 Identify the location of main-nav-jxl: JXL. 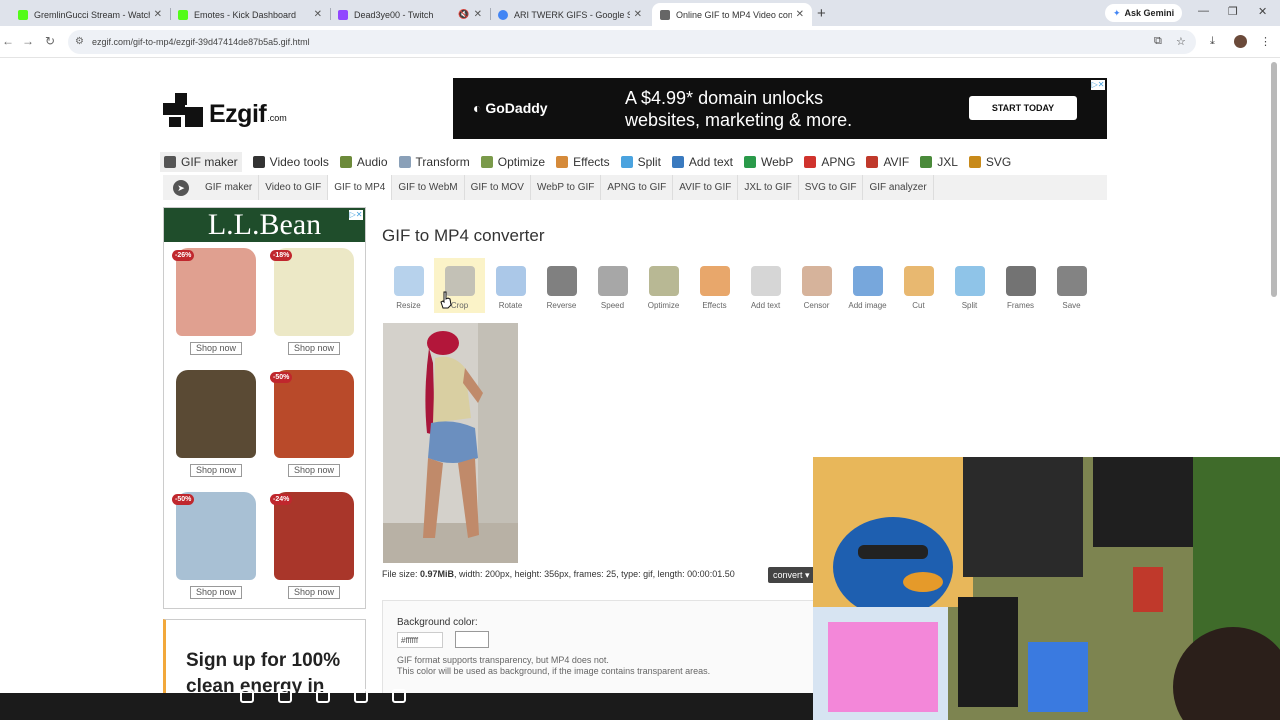
(939, 162).